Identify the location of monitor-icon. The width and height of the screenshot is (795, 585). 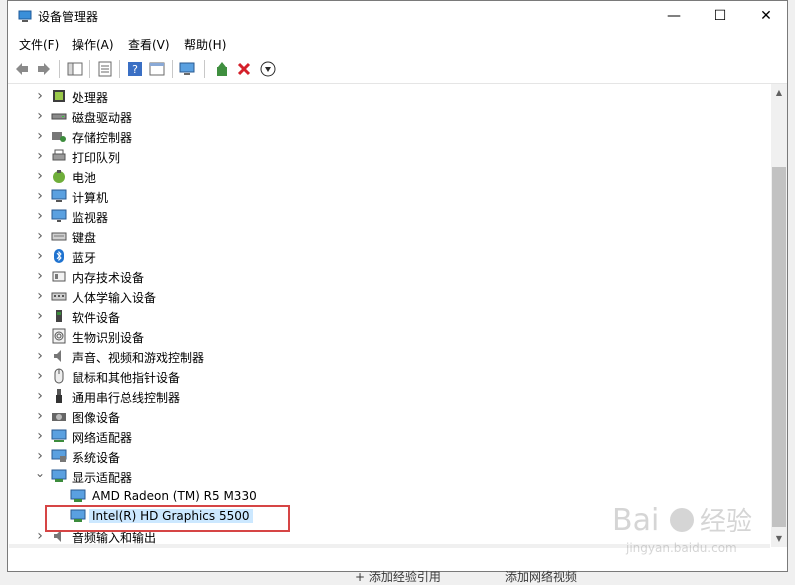
(59, 215).